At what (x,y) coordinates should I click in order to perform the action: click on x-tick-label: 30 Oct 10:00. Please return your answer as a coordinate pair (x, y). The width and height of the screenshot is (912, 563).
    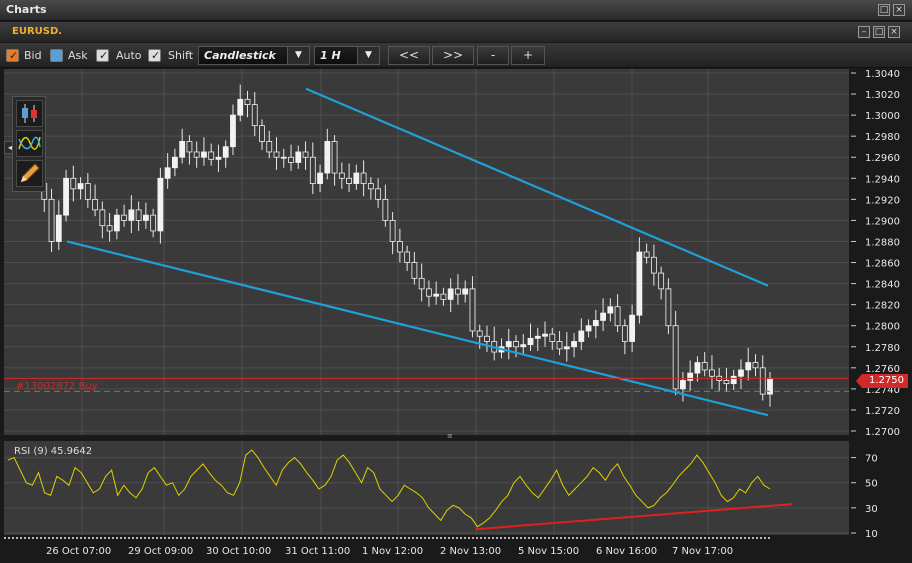
    Looking at the image, I should click on (238, 551).